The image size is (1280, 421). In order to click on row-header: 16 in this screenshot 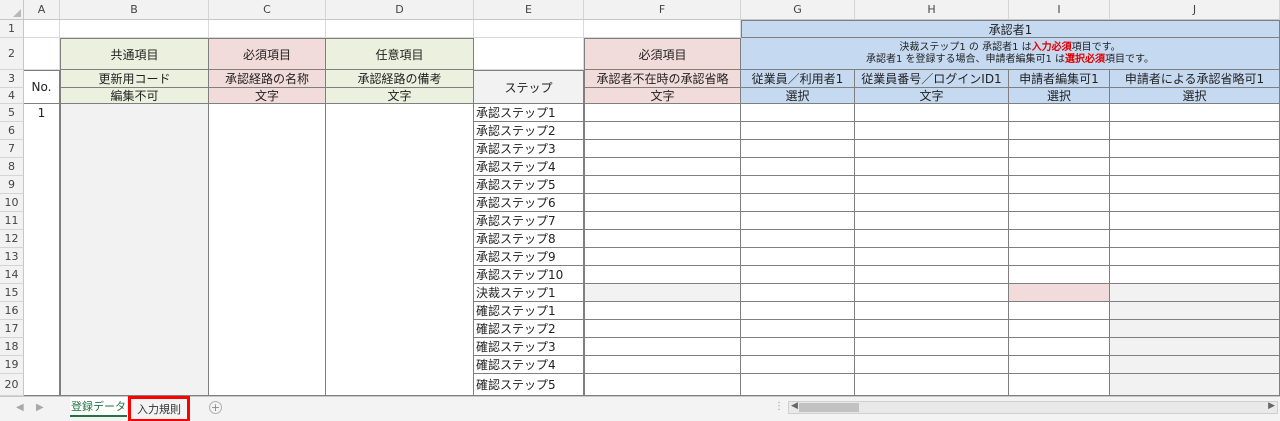, I will do `click(12, 311)`.